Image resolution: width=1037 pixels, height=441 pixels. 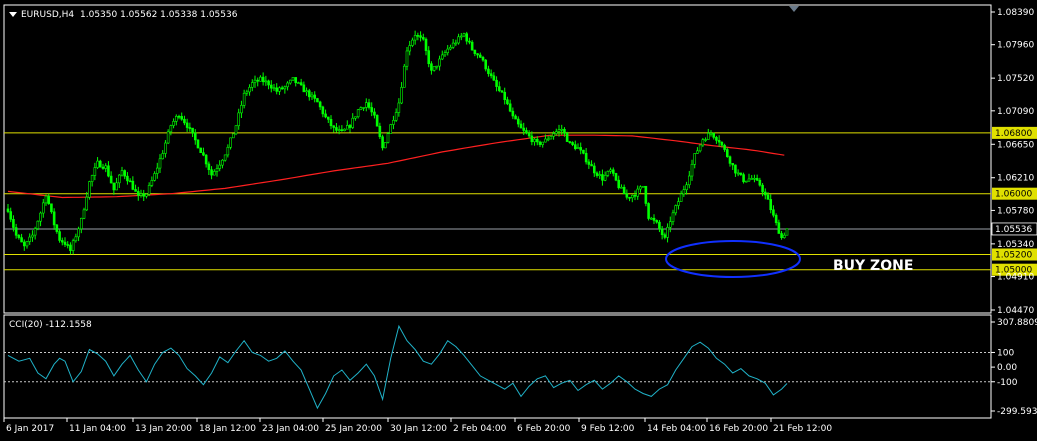 I want to click on cci-tick-label: -299.5937, so click(x=1017, y=412).